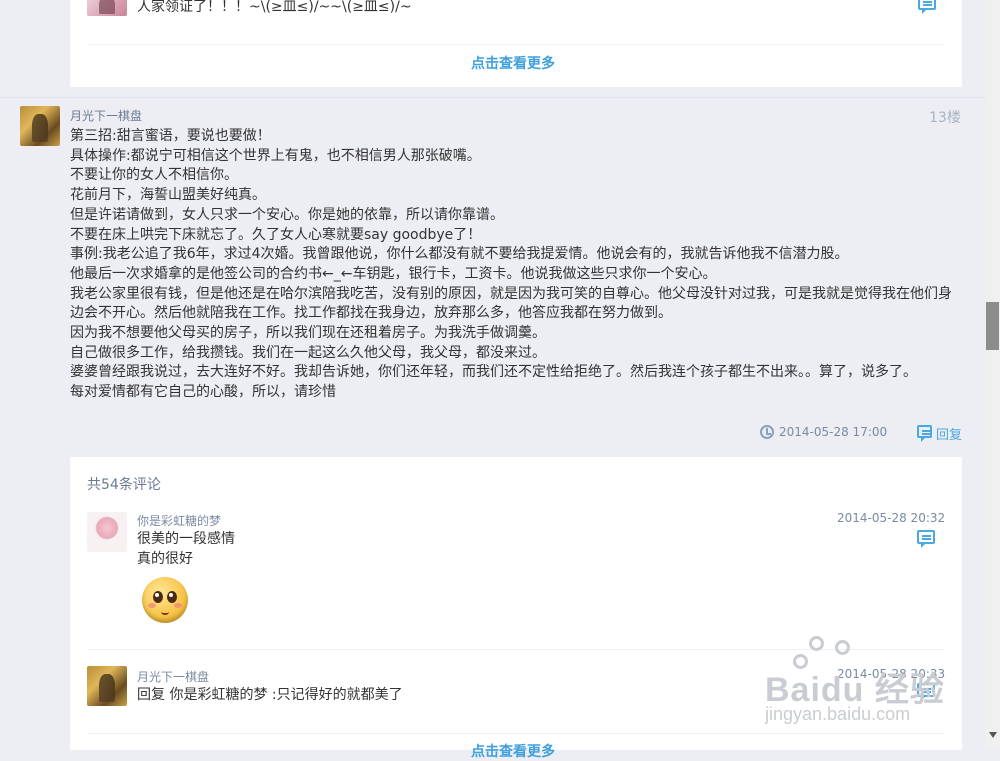  Describe the element at coordinates (992, 375) in the screenshot. I see `scrollbar-track` at that location.